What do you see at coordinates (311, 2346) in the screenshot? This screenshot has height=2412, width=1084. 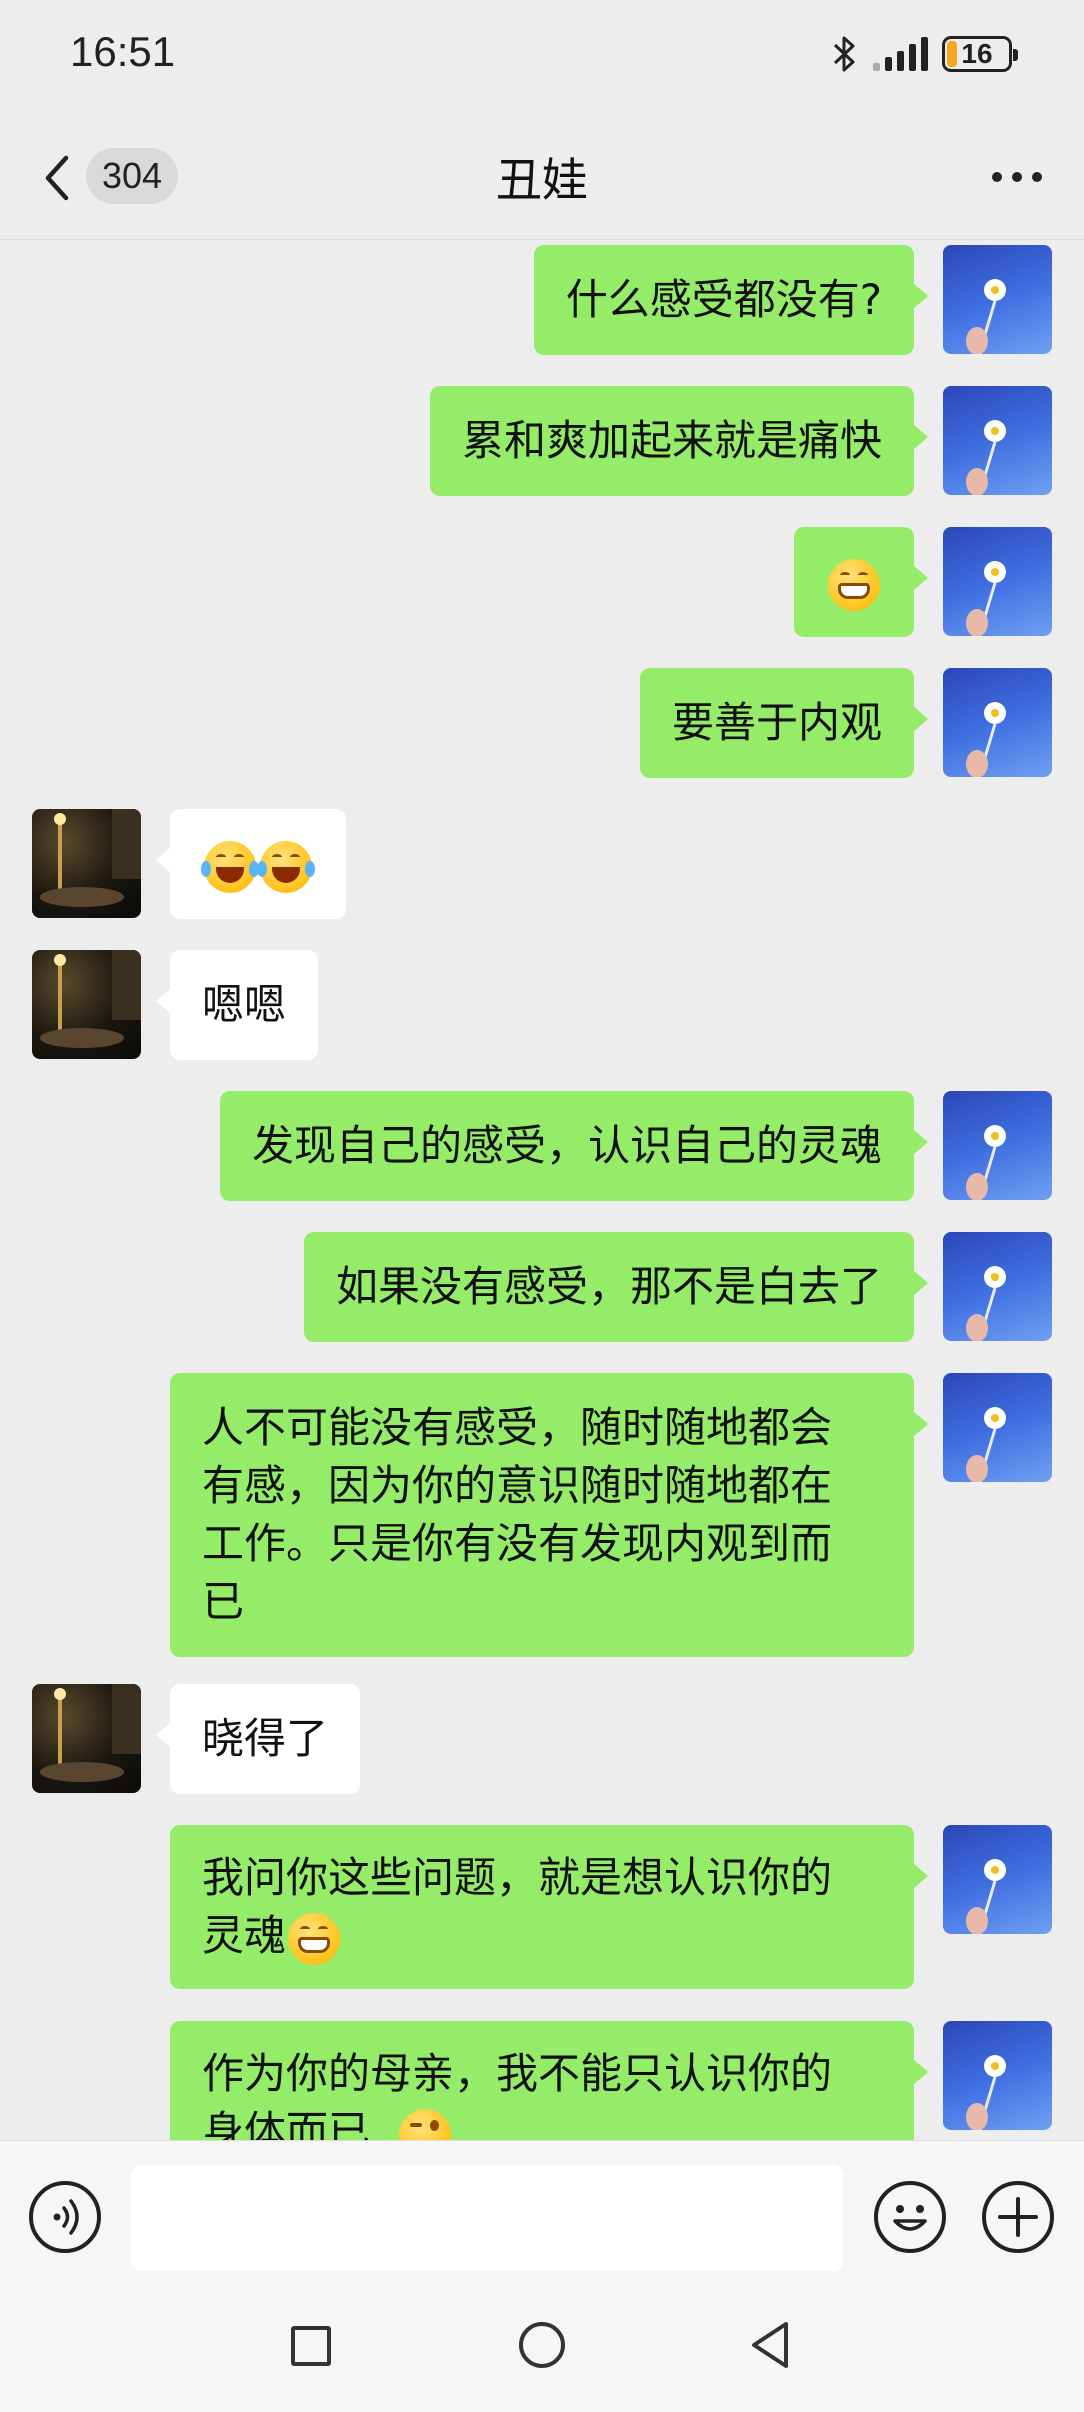 I see `recent-apps-icon` at bounding box center [311, 2346].